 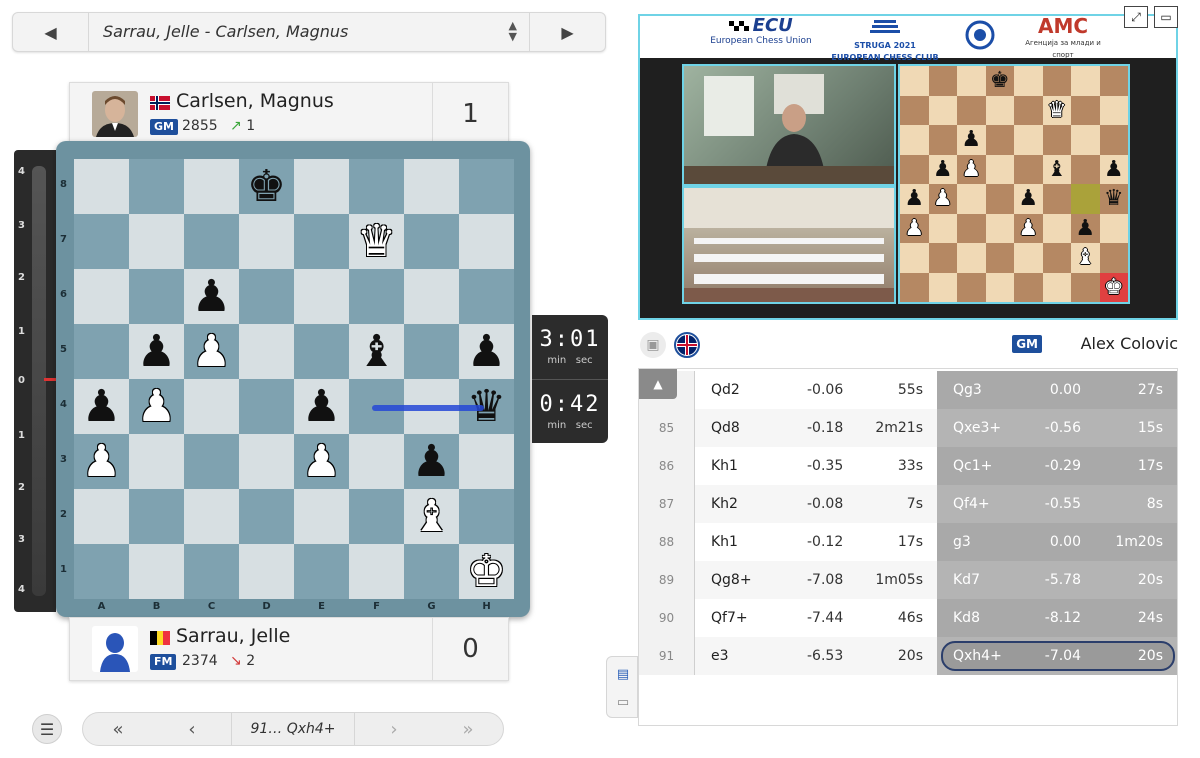 What do you see at coordinates (321, 296) in the screenshot?
I see `square-e6` at bounding box center [321, 296].